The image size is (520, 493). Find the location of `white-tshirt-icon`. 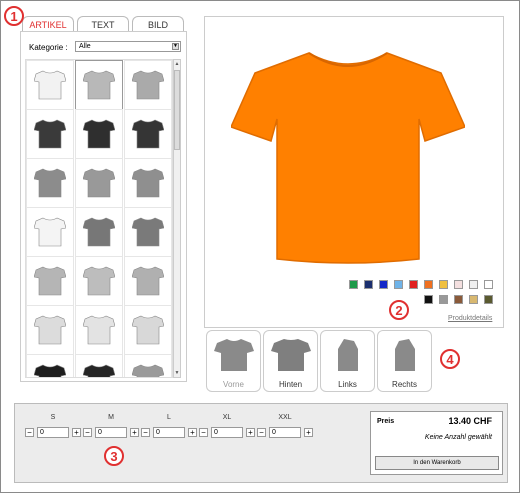

white-tshirt-icon is located at coordinates (50, 85).